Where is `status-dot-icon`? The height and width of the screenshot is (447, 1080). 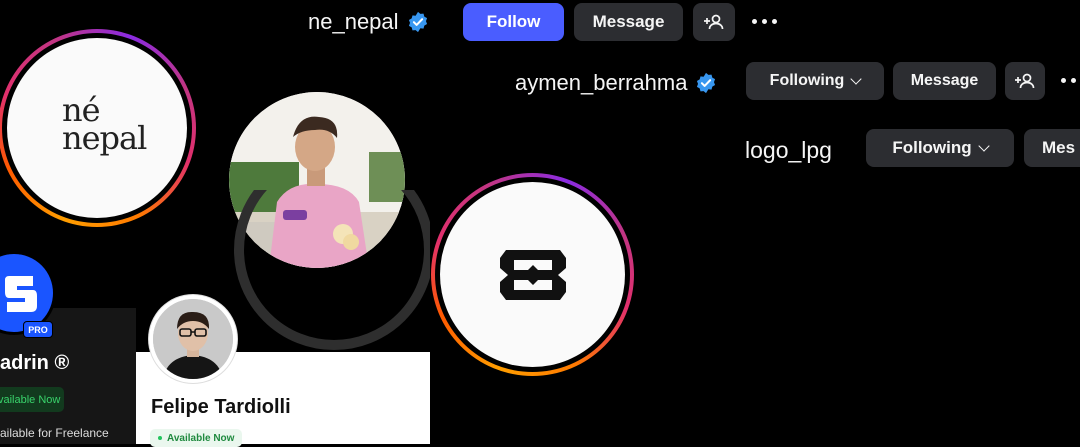 status-dot-icon is located at coordinates (160, 438).